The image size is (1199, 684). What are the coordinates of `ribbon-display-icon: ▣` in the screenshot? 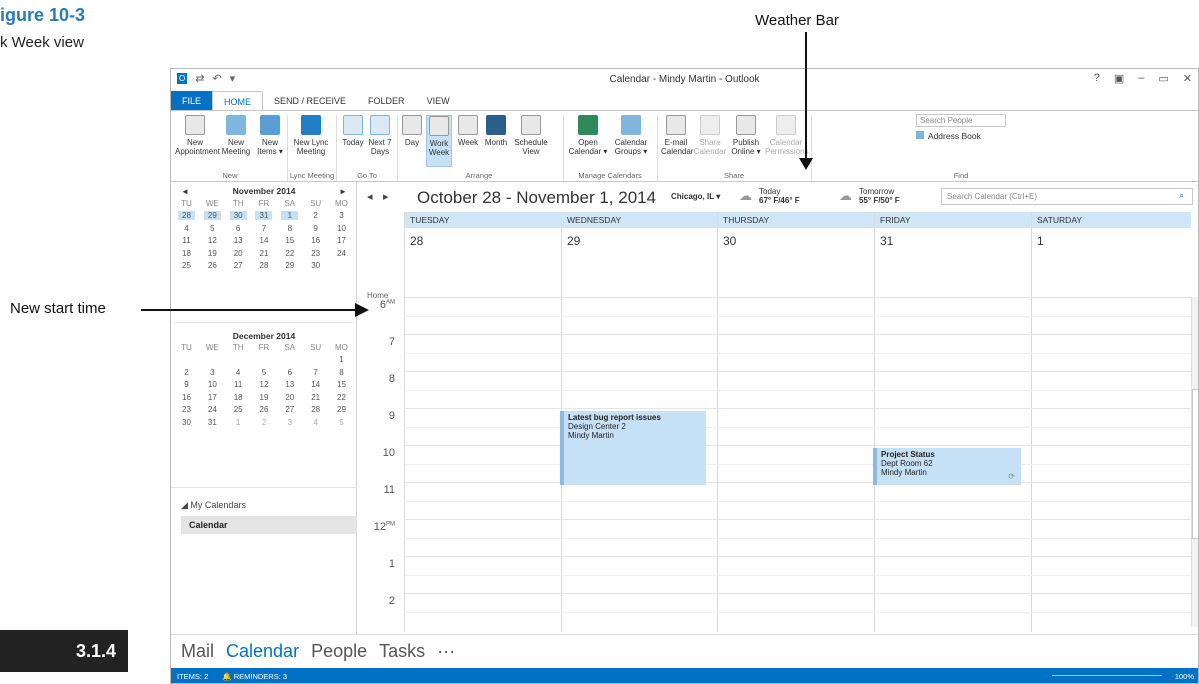 It's located at (1119, 78).